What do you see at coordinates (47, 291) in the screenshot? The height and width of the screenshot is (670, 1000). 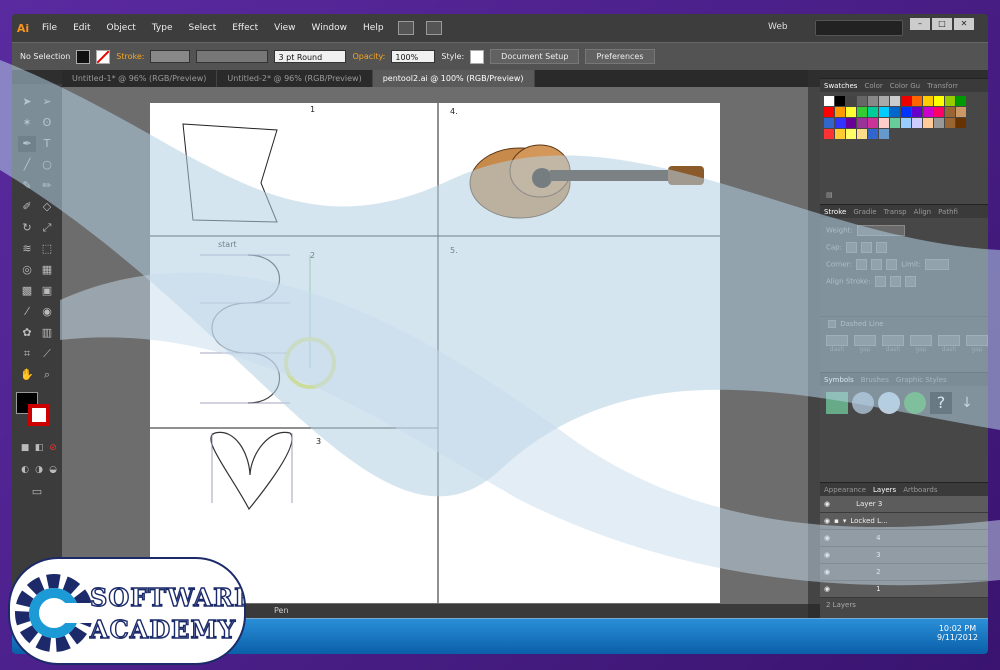 I see `gradient-tool-icon: ▣` at bounding box center [47, 291].